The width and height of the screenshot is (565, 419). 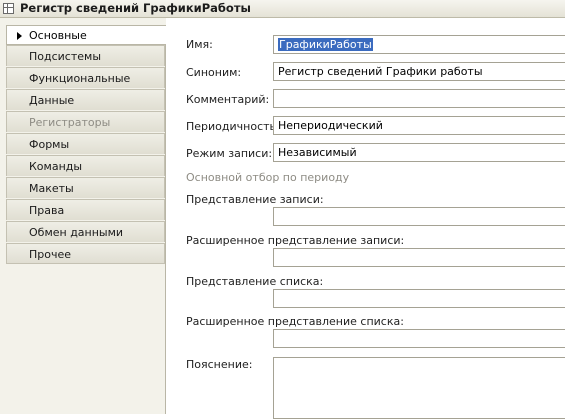 I want to click on sidebar-item-rights: Права, so click(x=85, y=209).